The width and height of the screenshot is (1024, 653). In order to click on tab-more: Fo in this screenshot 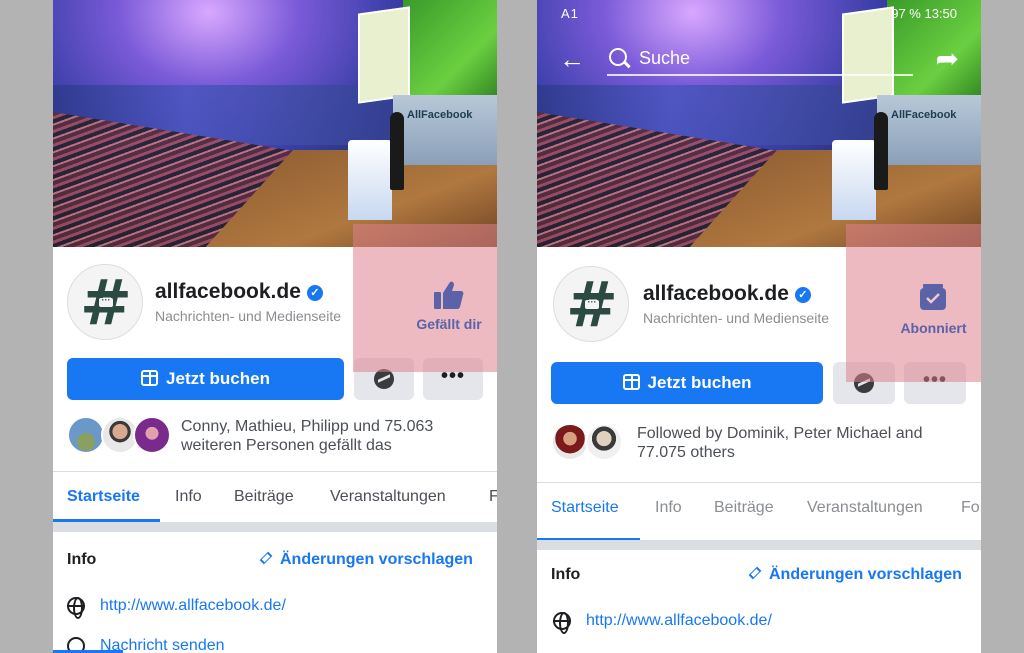, I will do `click(970, 508)`.